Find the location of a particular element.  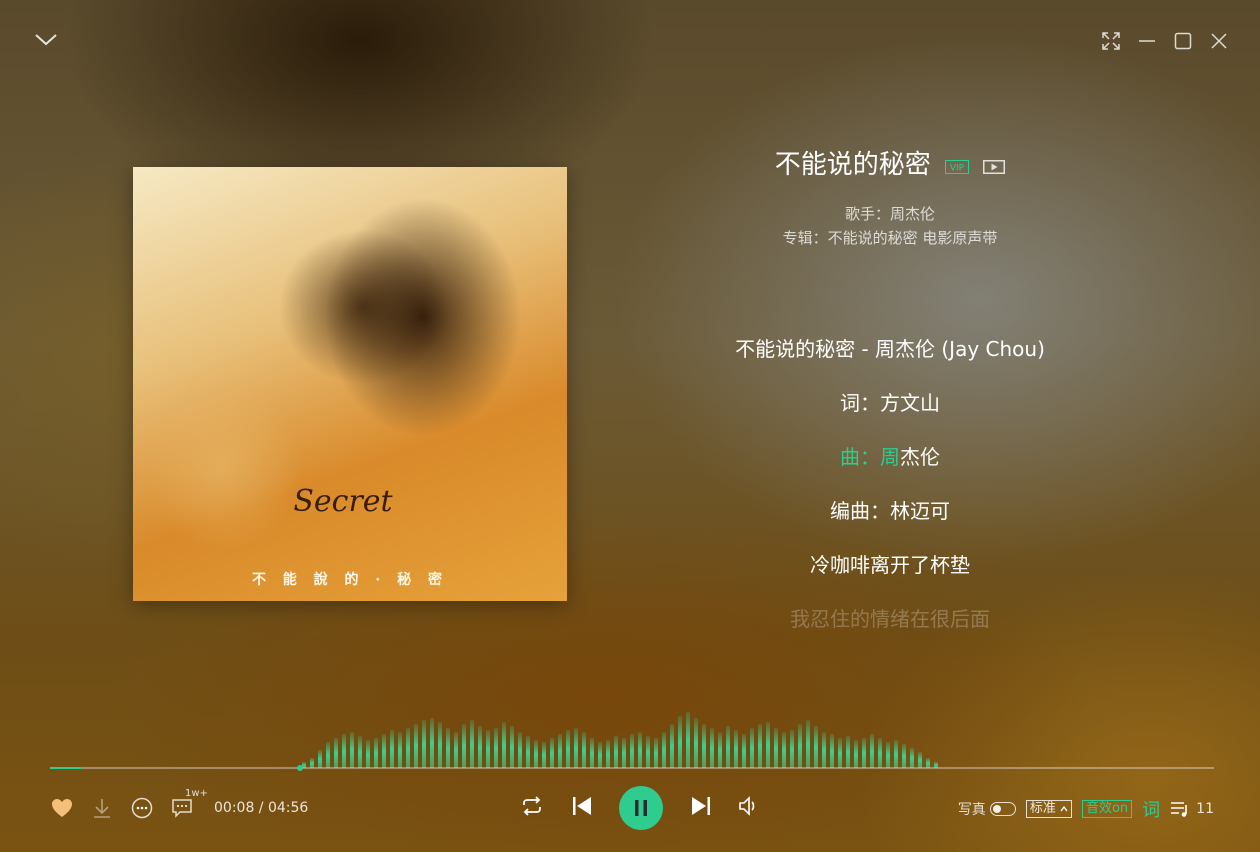

window-controls is located at coordinates (1165, 41).